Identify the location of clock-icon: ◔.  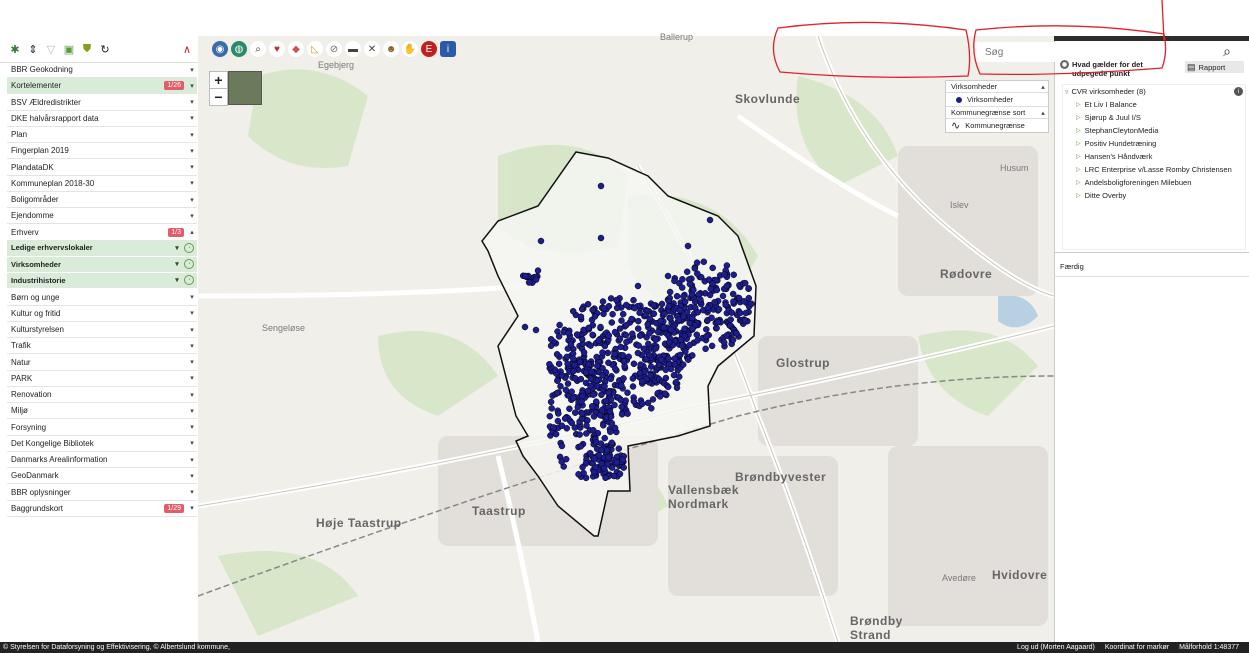
(189, 247).